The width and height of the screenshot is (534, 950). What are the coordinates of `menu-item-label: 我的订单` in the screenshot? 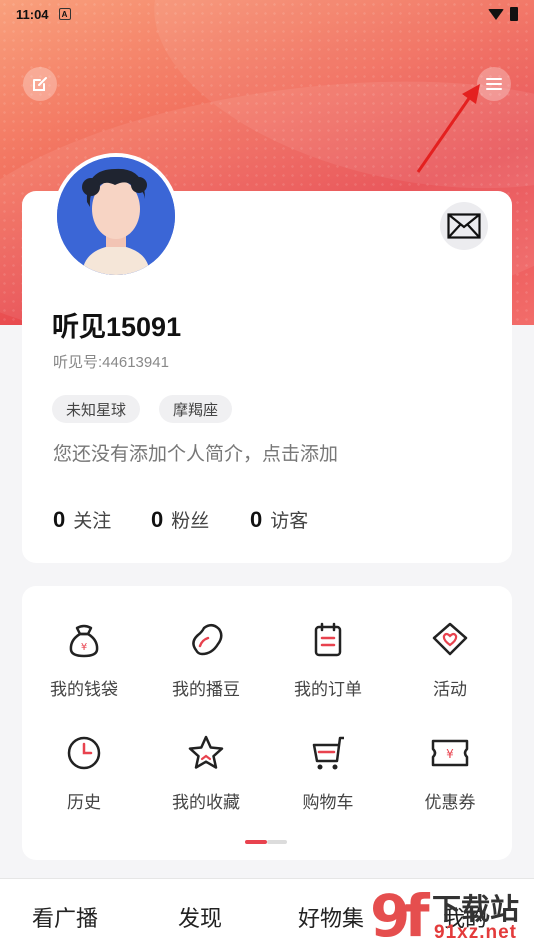 It's located at (328, 689).